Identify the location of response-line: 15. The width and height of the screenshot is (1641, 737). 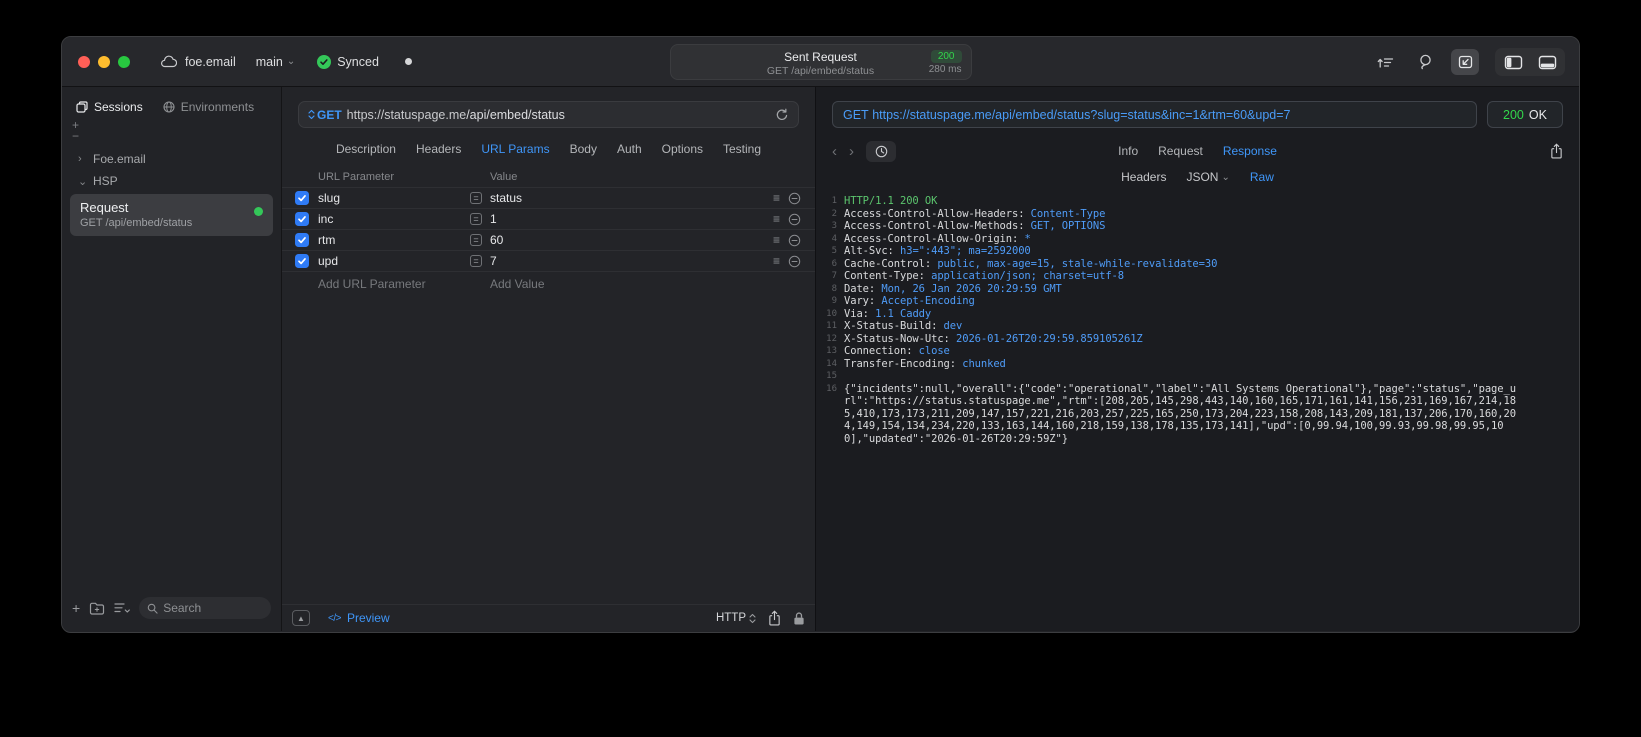
(1196, 376).